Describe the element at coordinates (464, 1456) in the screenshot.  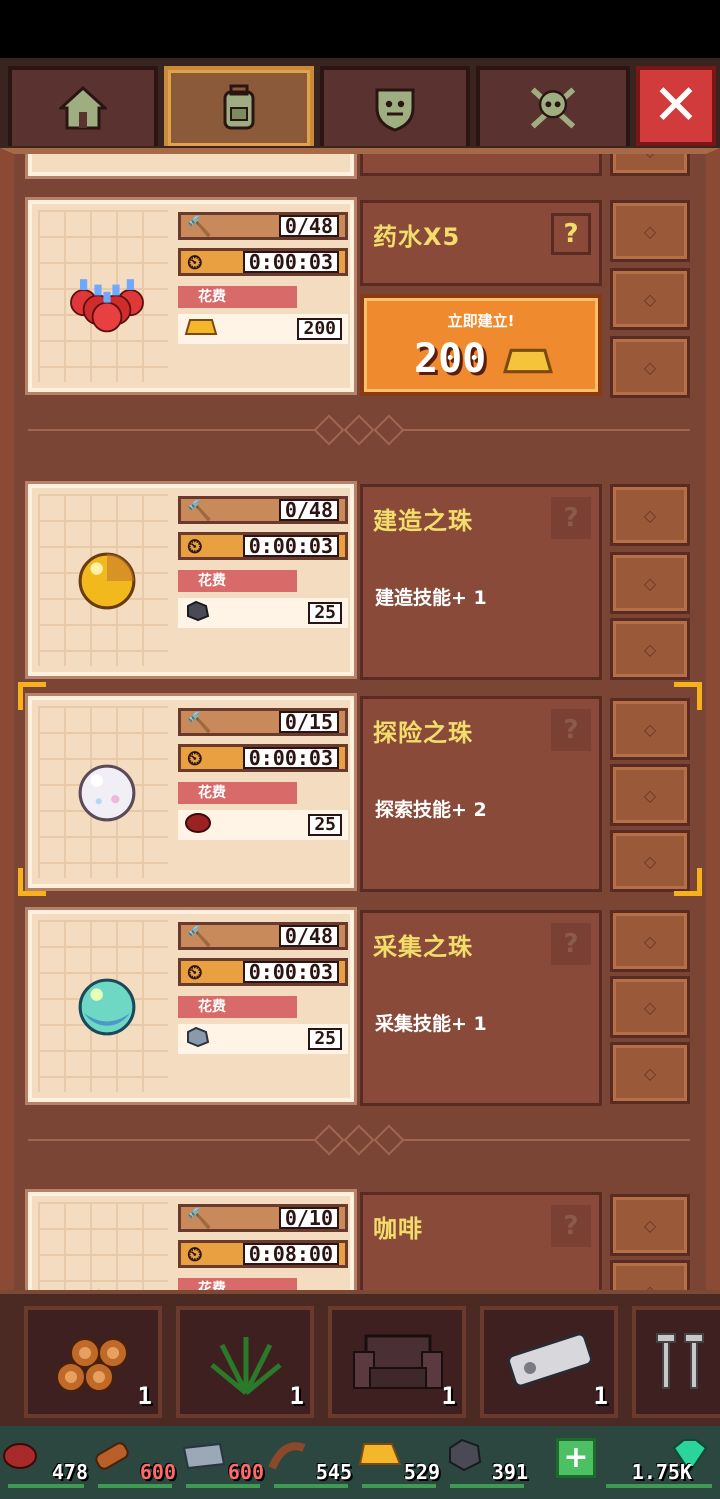
I see `coal-icon` at that location.